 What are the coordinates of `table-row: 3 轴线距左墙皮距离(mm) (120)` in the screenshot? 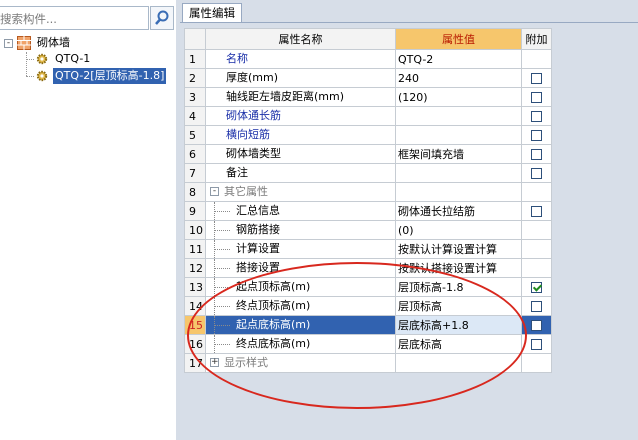 It's located at (368, 97).